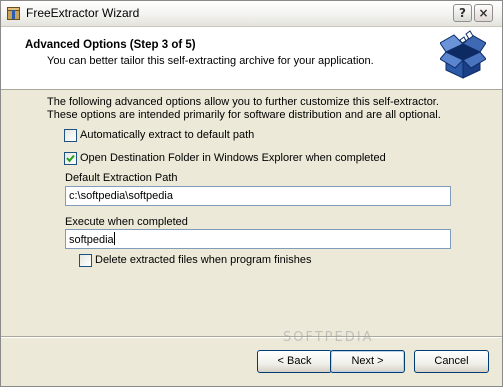  What do you see at coordinates (121, 178) in the screenshot?
I see `default-path-label: Default Extraction Path` at bounding box center [121, 178].